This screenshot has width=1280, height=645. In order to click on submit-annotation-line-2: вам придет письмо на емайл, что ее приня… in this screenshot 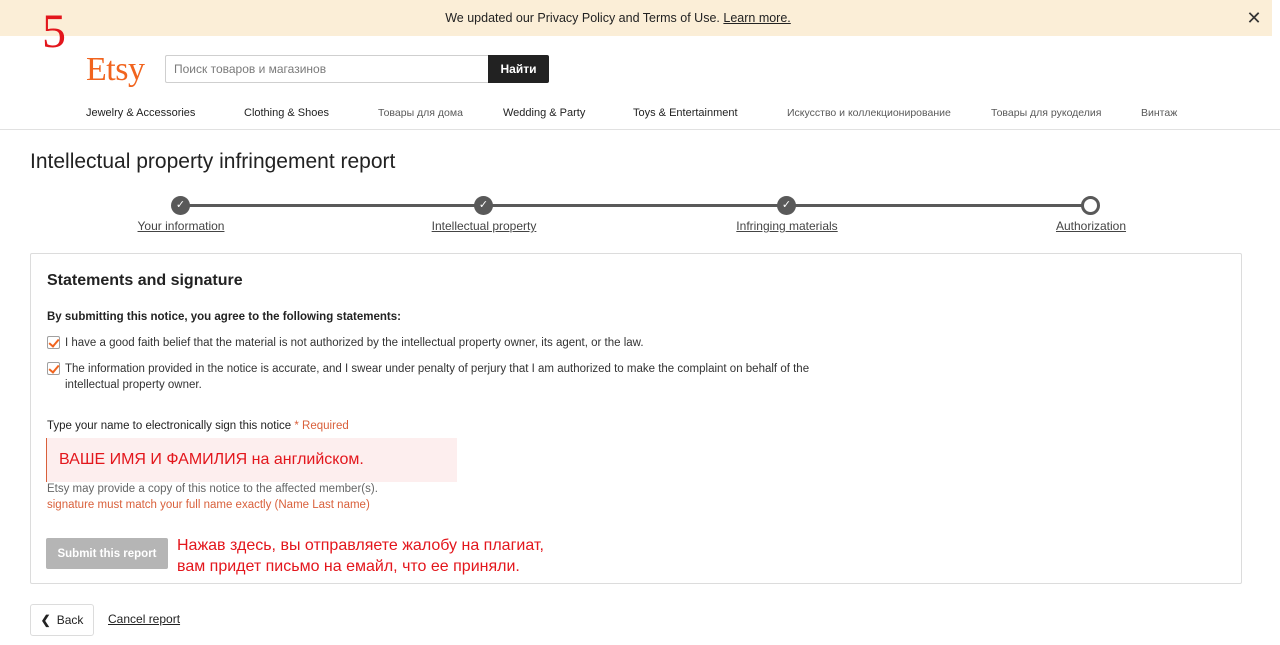, I will do `click(348, 566)`.